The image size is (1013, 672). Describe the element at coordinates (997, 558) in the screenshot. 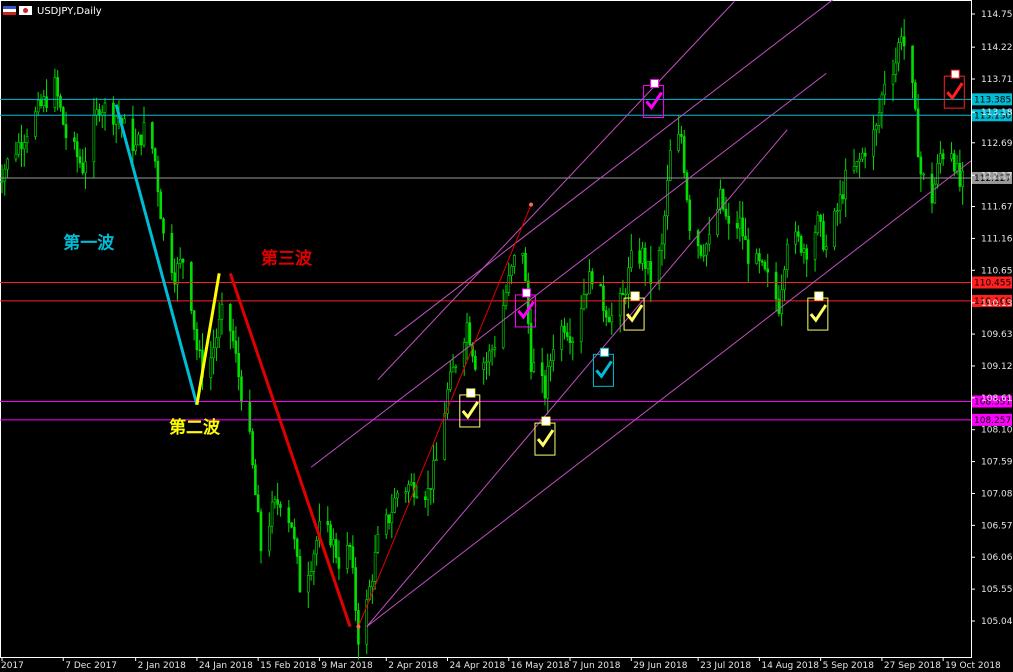

I see `y-tick-label: 106.060` at that location.